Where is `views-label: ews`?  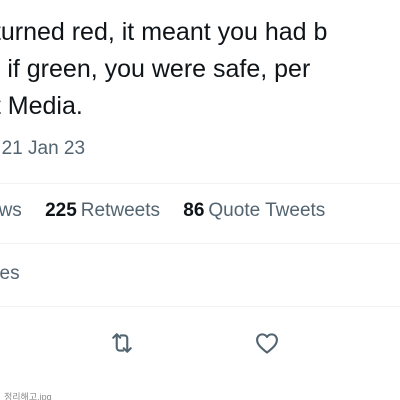 views-label: ews is located at coordinates (11, 210).